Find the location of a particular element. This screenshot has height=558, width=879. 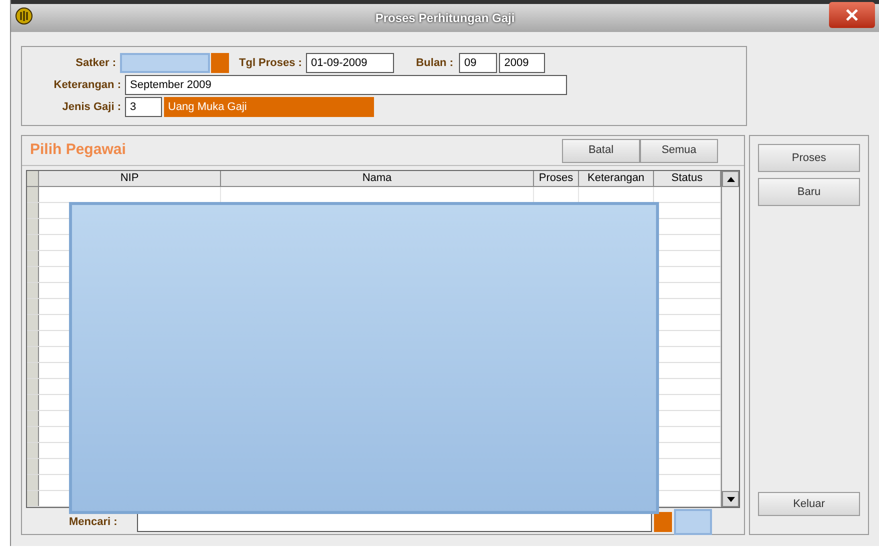

close-button is located at coordinates (852, 15).